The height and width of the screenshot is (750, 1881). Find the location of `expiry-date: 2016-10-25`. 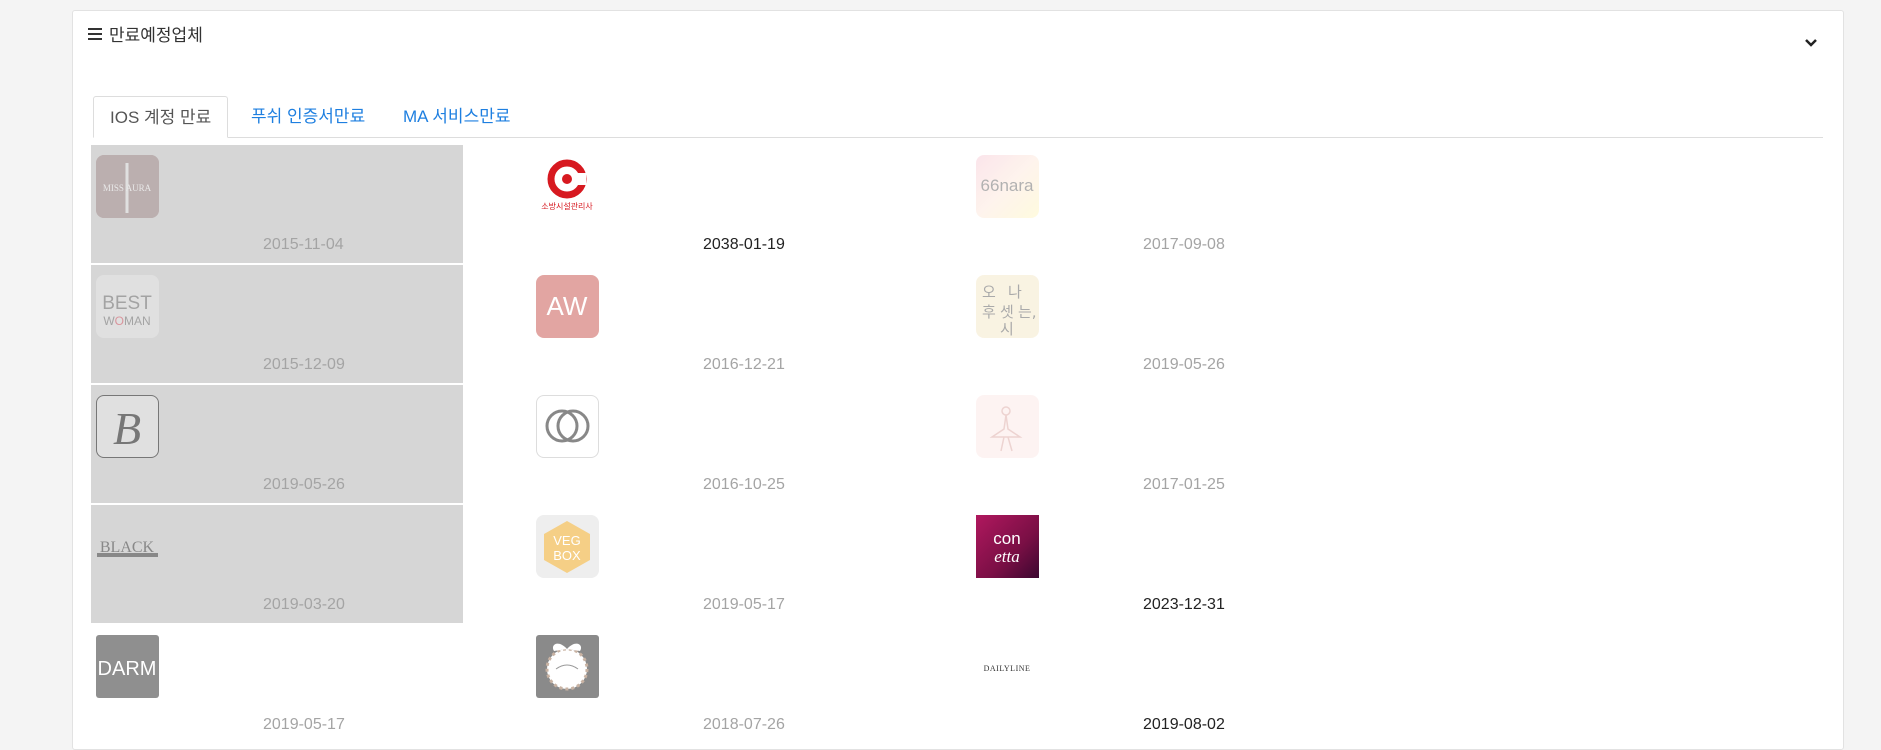

expiry-date: 2016-10-25 is located at coordinates (744, 484).